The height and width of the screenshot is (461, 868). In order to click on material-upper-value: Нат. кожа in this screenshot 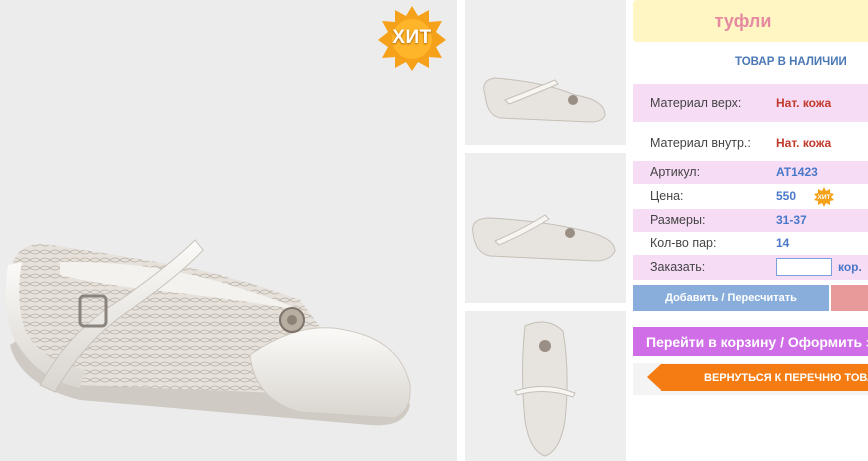, I will do `click(804, 103)`.